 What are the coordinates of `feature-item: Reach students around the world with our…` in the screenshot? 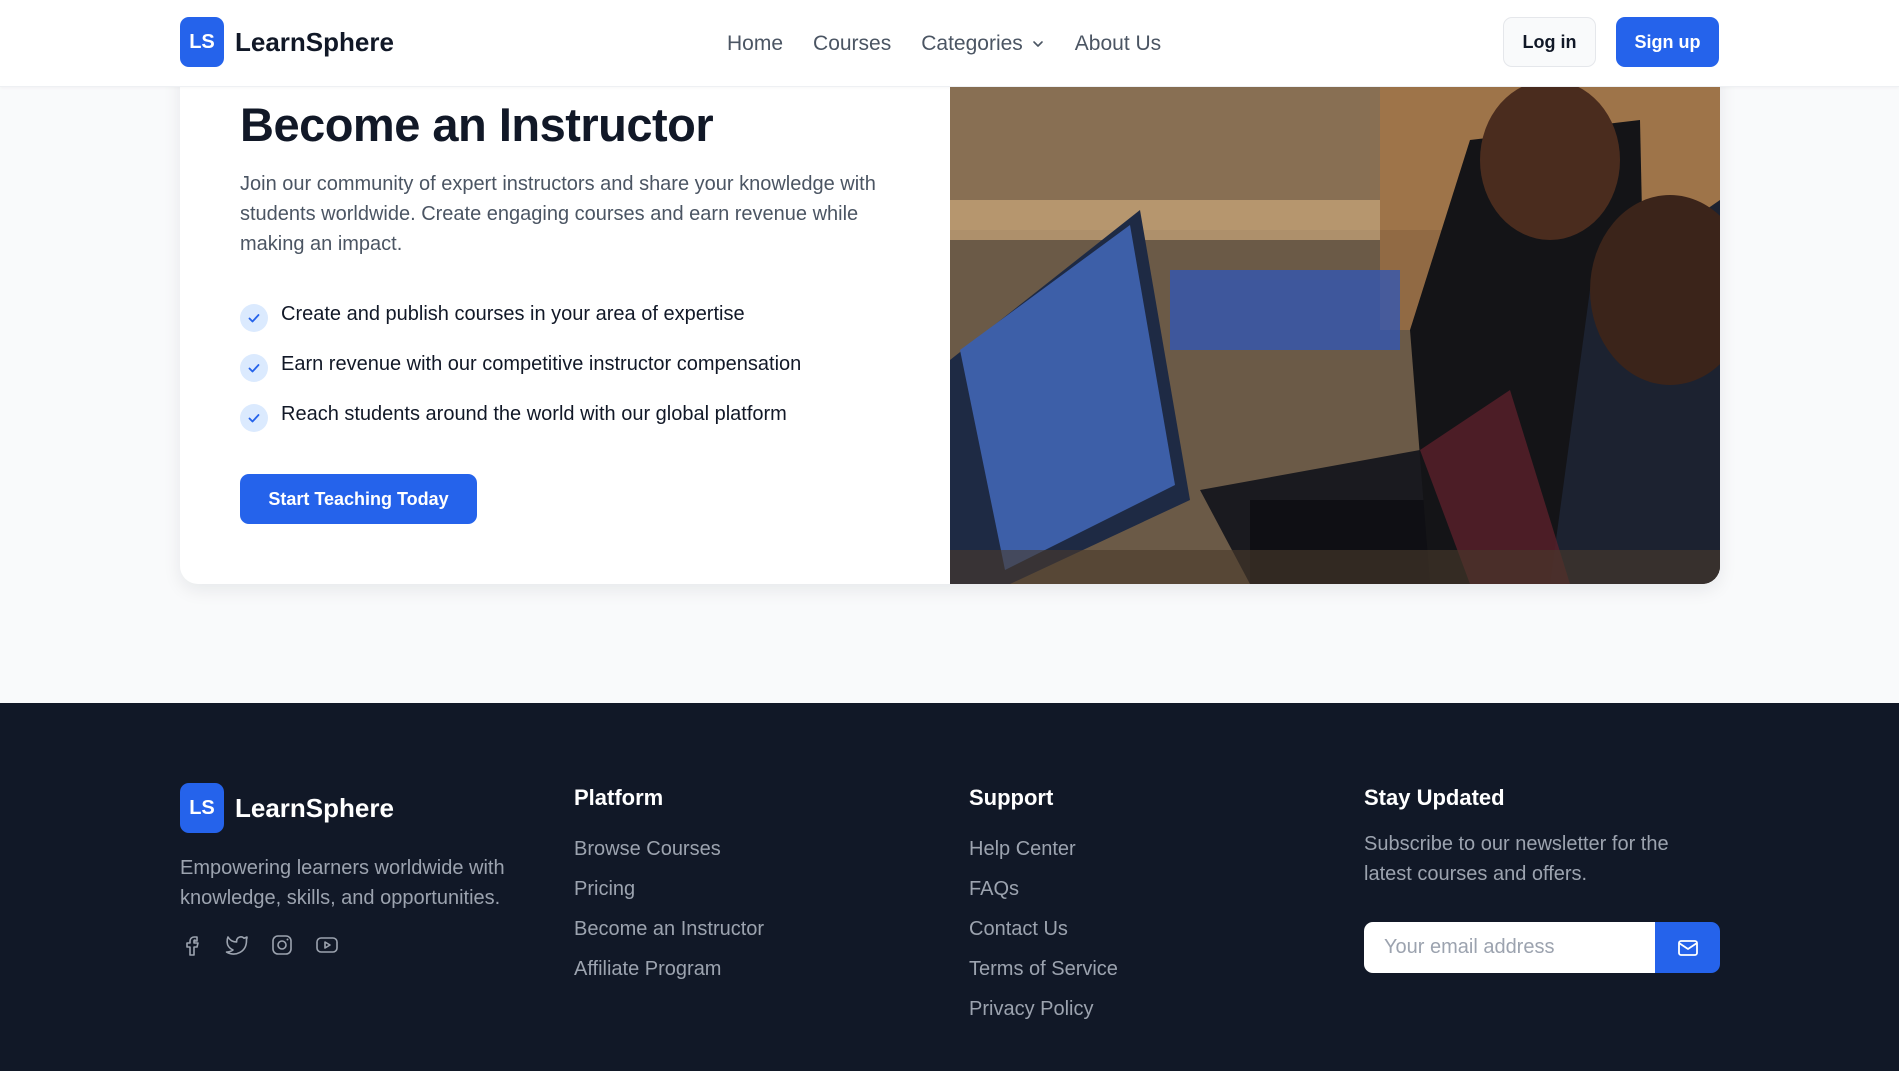 It's located at (520, 414).